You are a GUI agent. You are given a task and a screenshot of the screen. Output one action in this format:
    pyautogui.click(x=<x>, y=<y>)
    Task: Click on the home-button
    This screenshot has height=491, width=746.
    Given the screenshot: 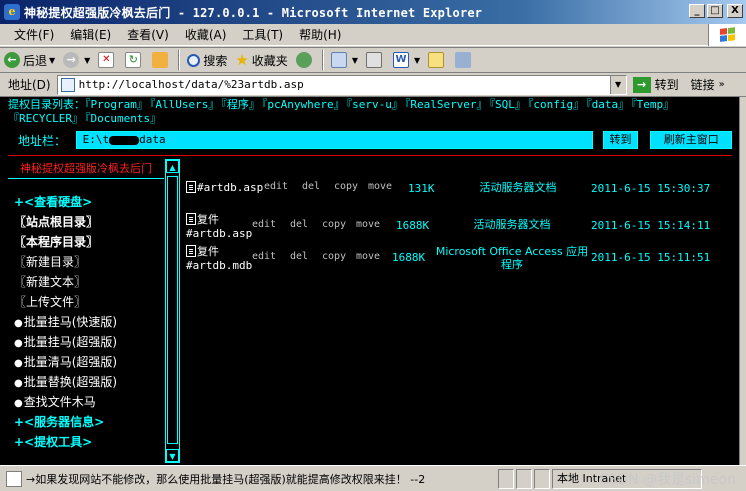 What is the action you would take?
    pyautogui.click(x=161, y=60)
    